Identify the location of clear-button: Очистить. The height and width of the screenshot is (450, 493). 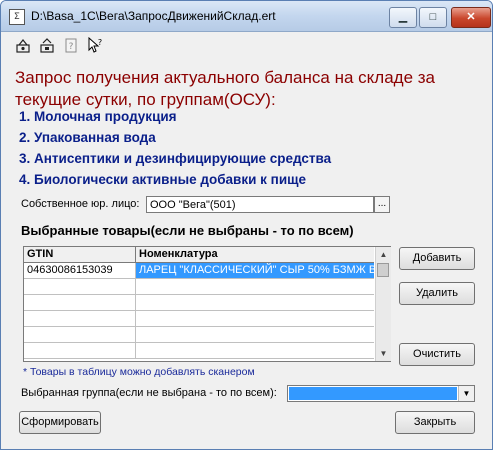
(437, 354).